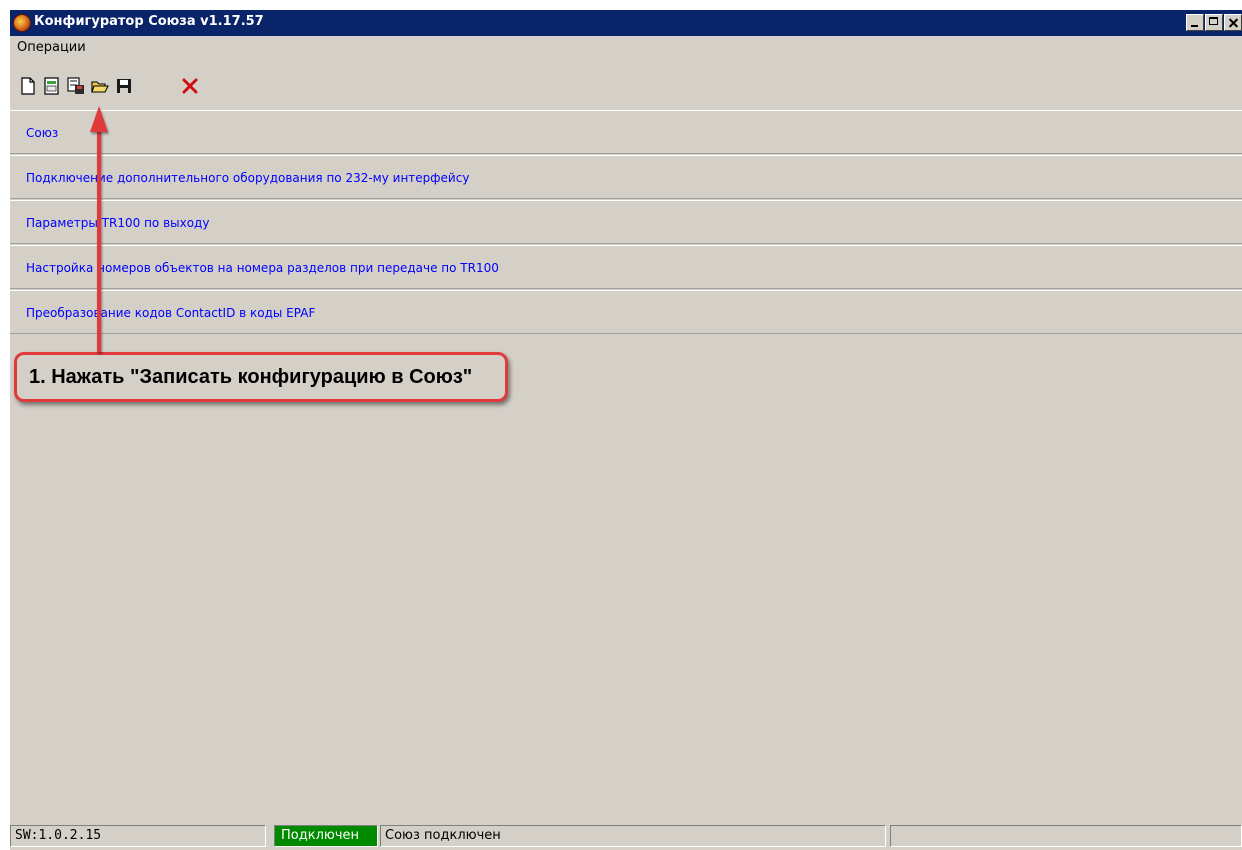 Image resolution: width=1242 pixels, height=850 pixels. What do you see at coordinates (626, 48) in the screenshot?
I see `menu-bar: Операции` at bounding box center [626, 48].